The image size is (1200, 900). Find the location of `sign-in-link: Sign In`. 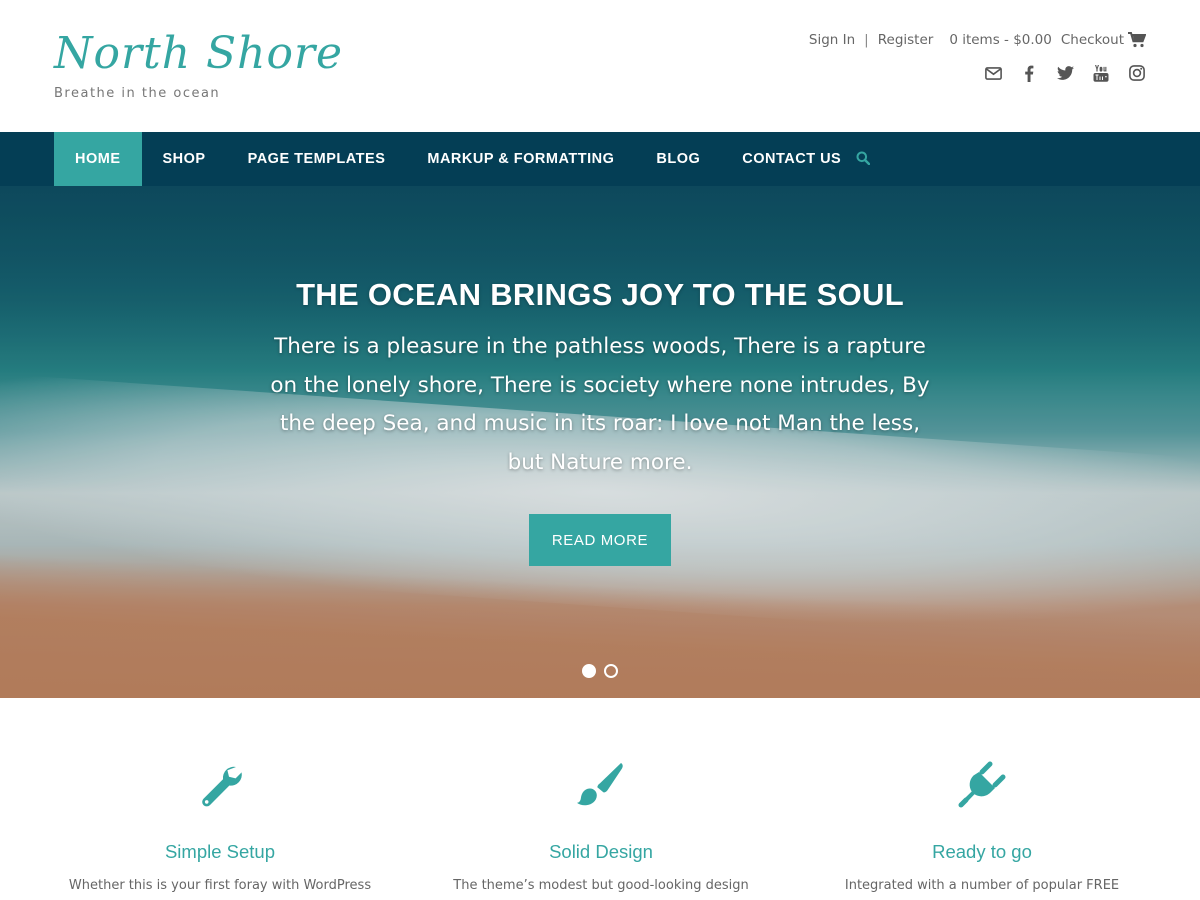

sign-in-link: Sign In is located at coordinates (832, 40).